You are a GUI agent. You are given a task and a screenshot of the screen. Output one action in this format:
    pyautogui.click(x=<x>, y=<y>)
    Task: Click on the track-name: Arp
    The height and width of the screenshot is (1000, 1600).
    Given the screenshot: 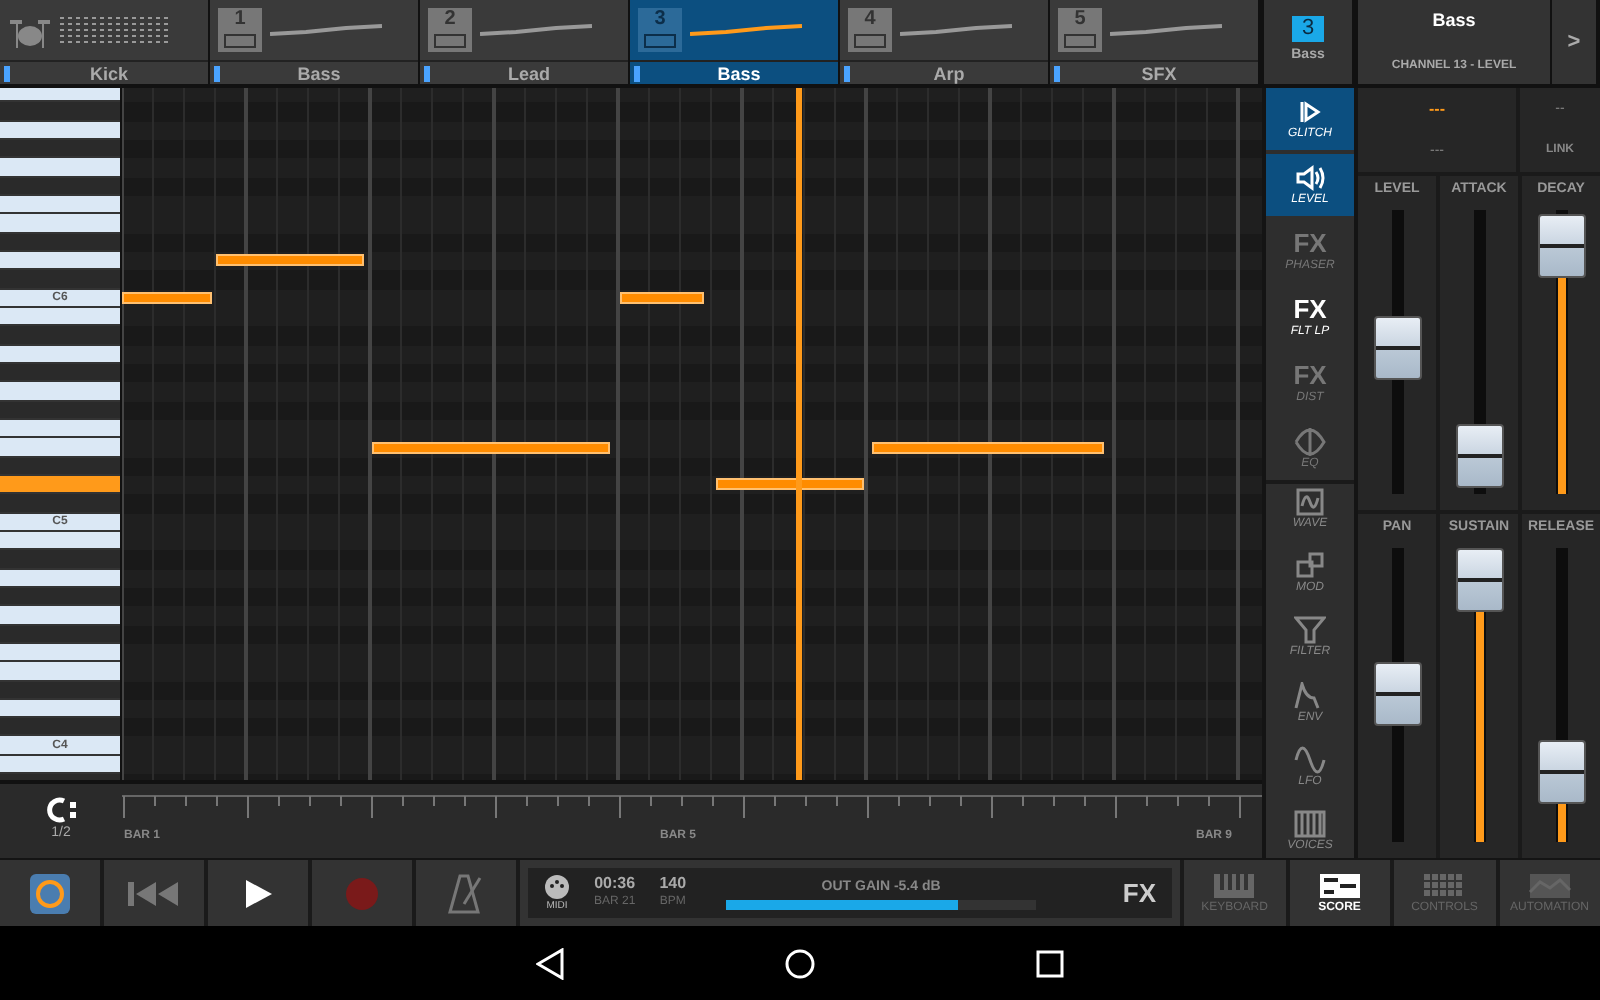 What is the action you would take?
    pyautogui.click(x=949, y=73)
    